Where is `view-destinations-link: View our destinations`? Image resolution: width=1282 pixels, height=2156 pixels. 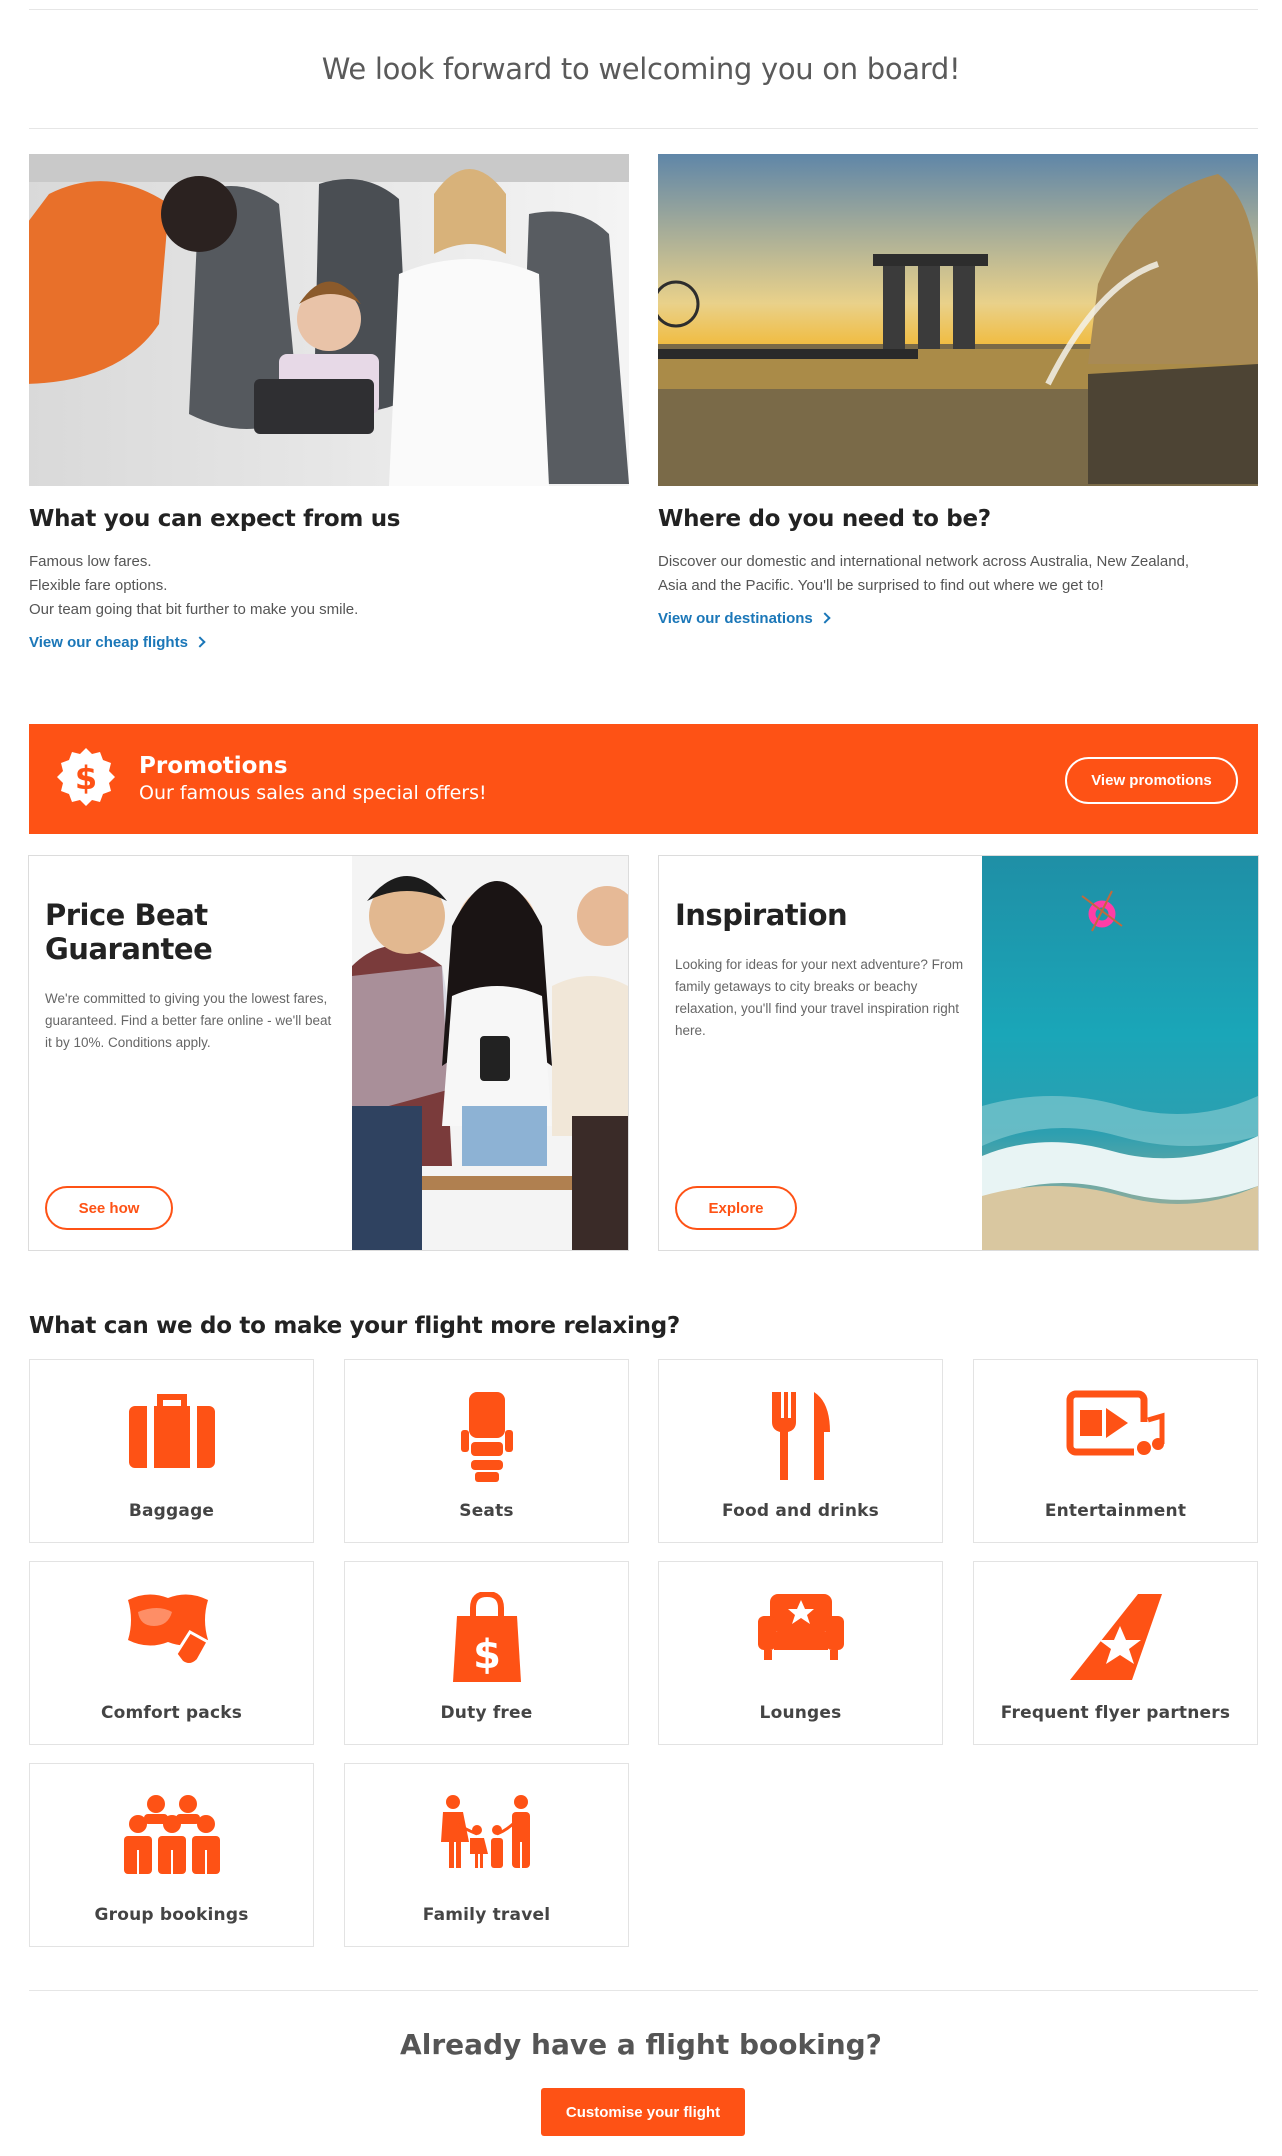
view-destinations-link: View our destinations is located at coordinates (744, 618).